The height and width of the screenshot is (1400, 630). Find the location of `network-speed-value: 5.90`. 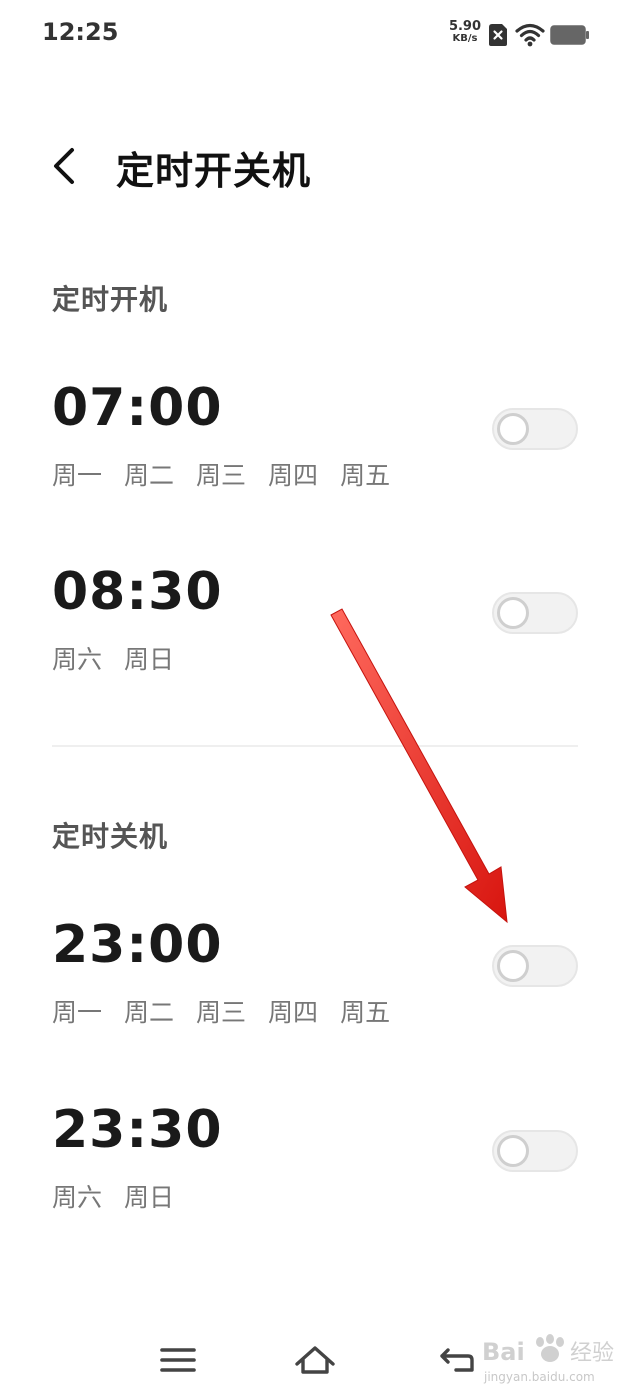

network-speed-value: 5.90 is located at coordinates (465, 26).